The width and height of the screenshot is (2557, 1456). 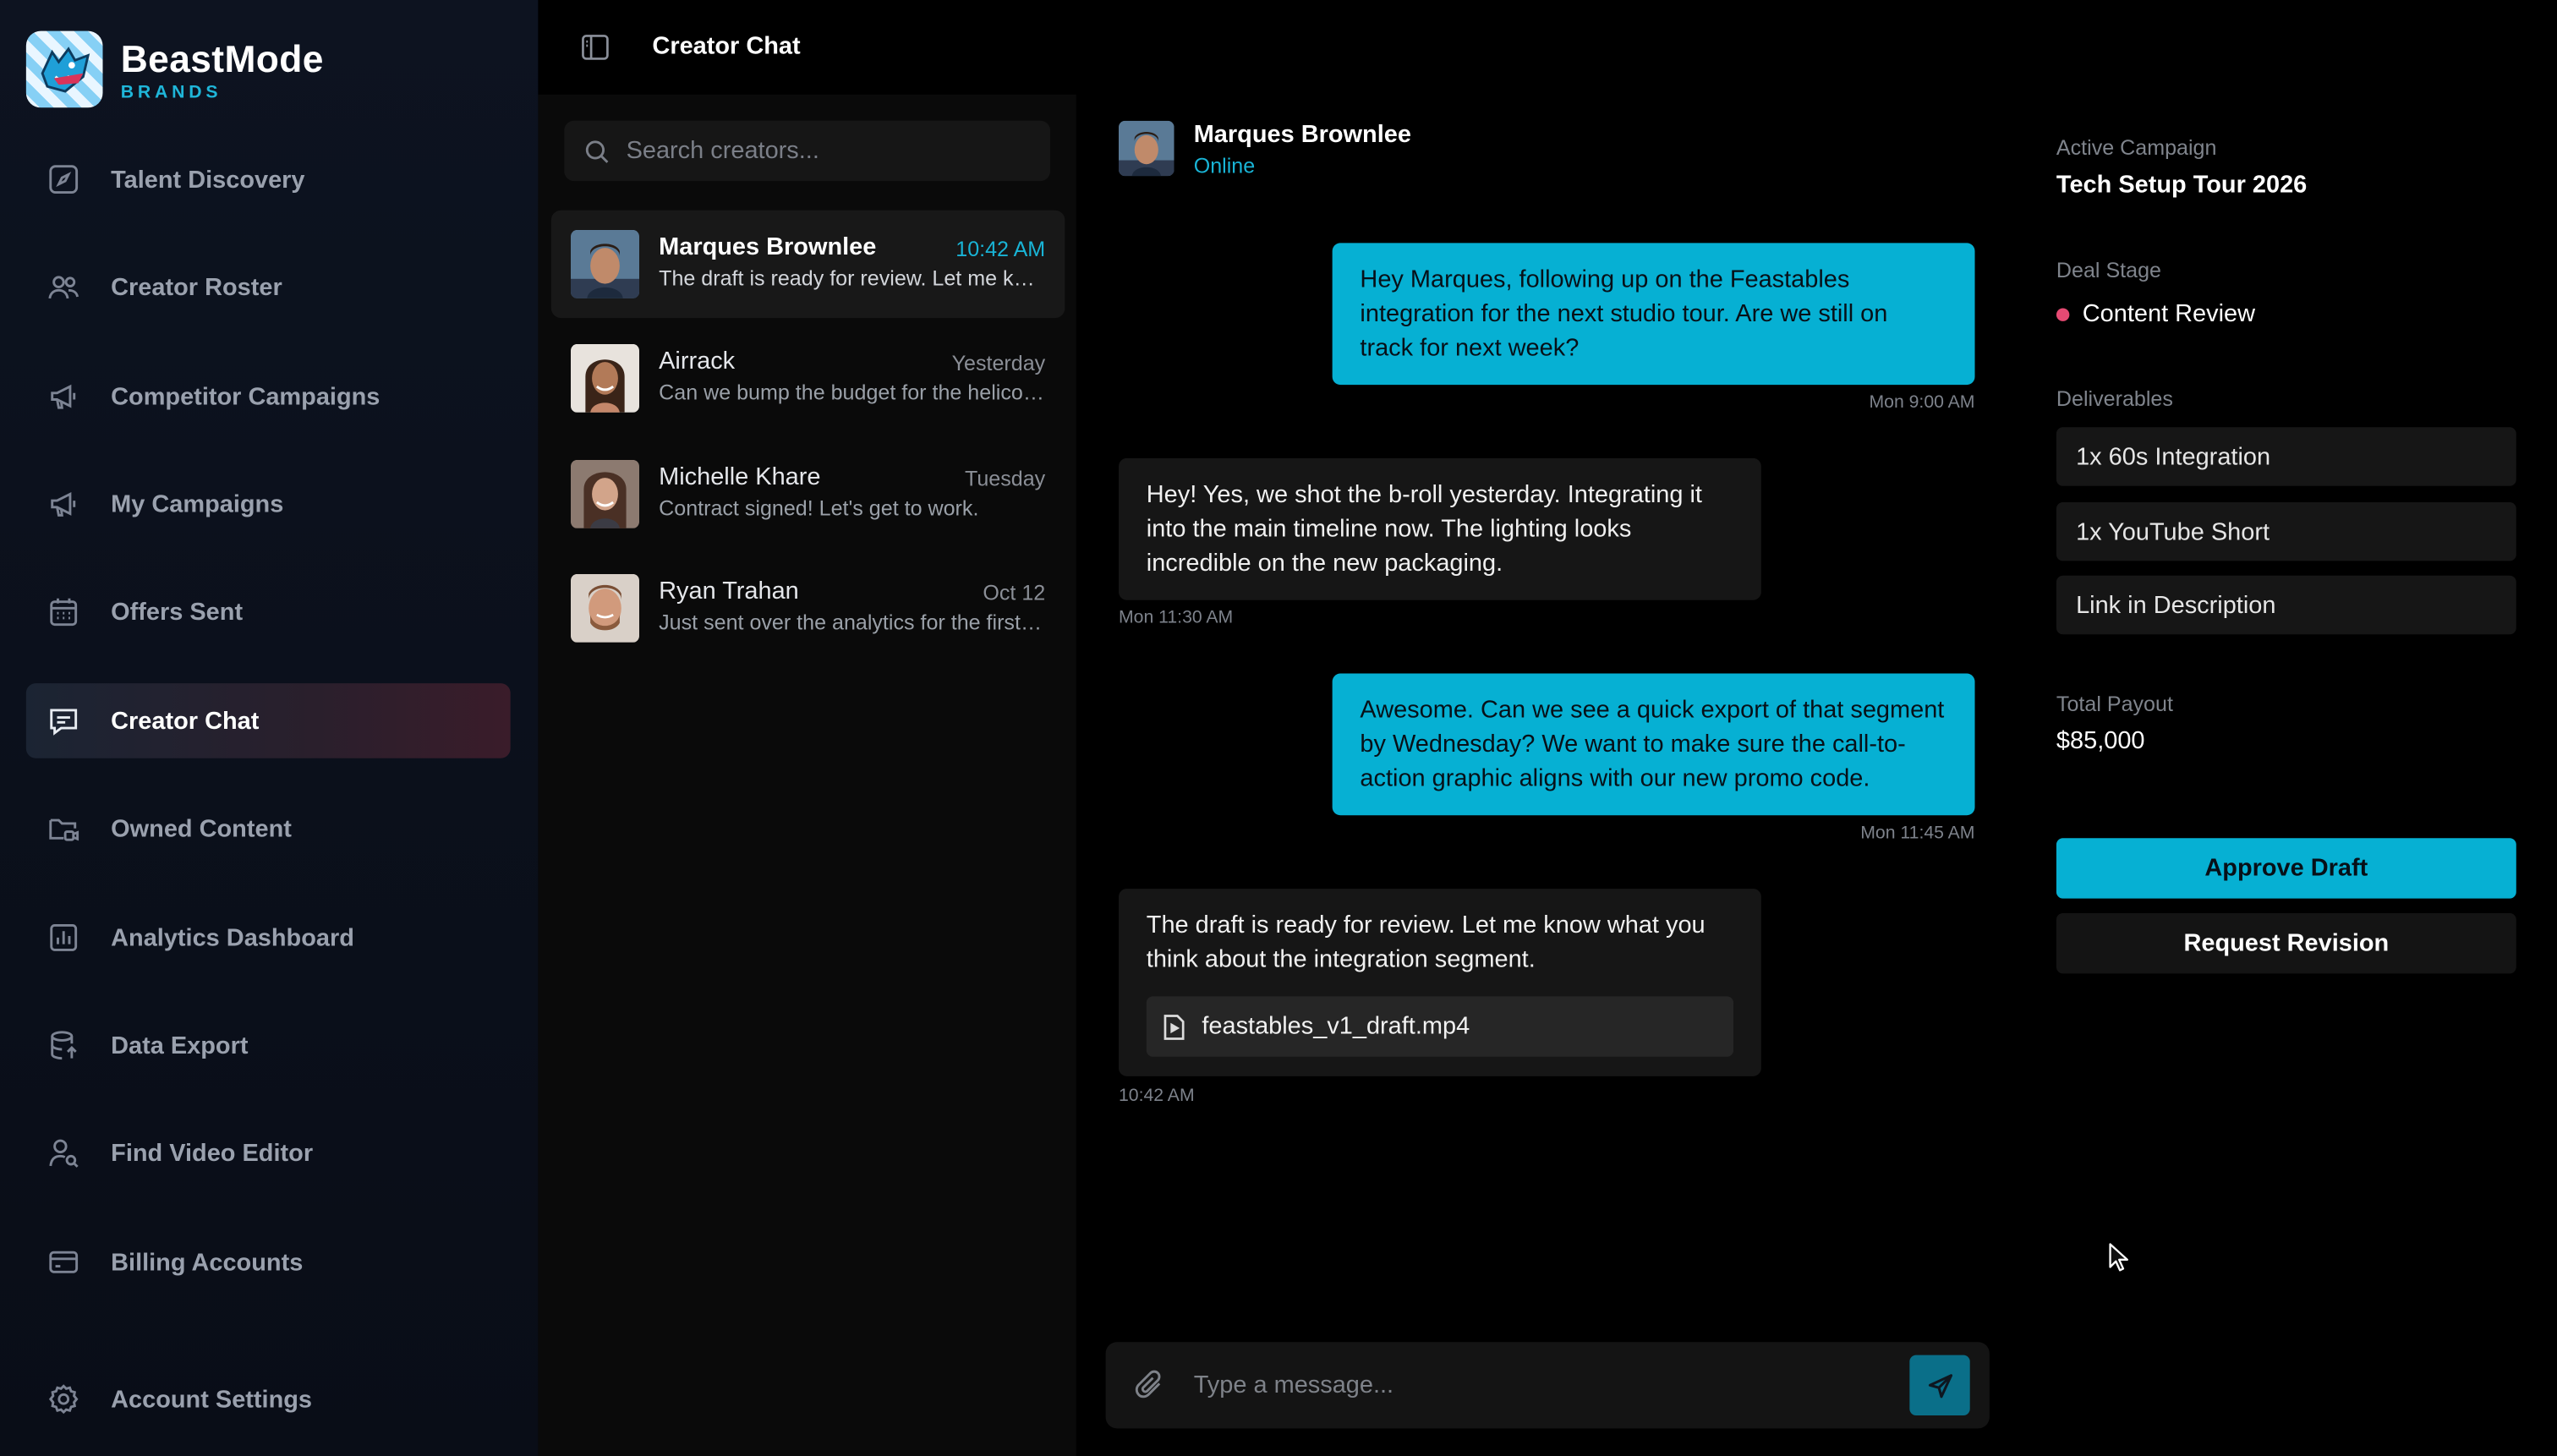 I want to click on attachment-filename: feastables_v1_draft.mp4, so click(x=1336, y=1026).